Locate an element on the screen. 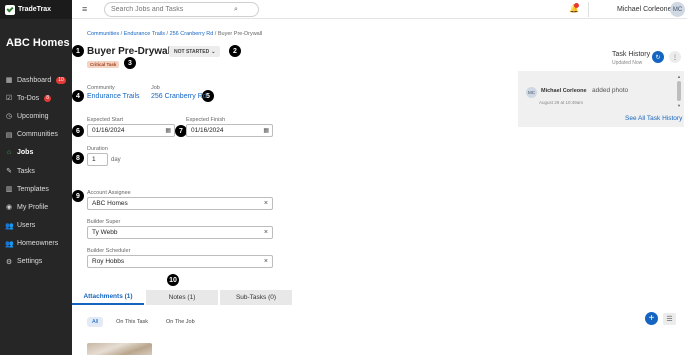  sidebar-item-label: To-Dos is located at coordinates (28, 98).